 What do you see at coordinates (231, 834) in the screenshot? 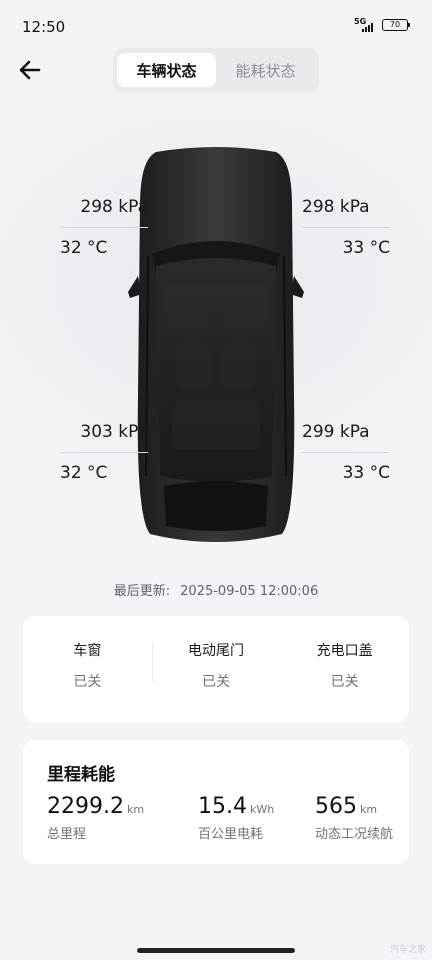
I see `metric-energy-consumption-caption: 百公里电耗` at bounding box center [231, 834].